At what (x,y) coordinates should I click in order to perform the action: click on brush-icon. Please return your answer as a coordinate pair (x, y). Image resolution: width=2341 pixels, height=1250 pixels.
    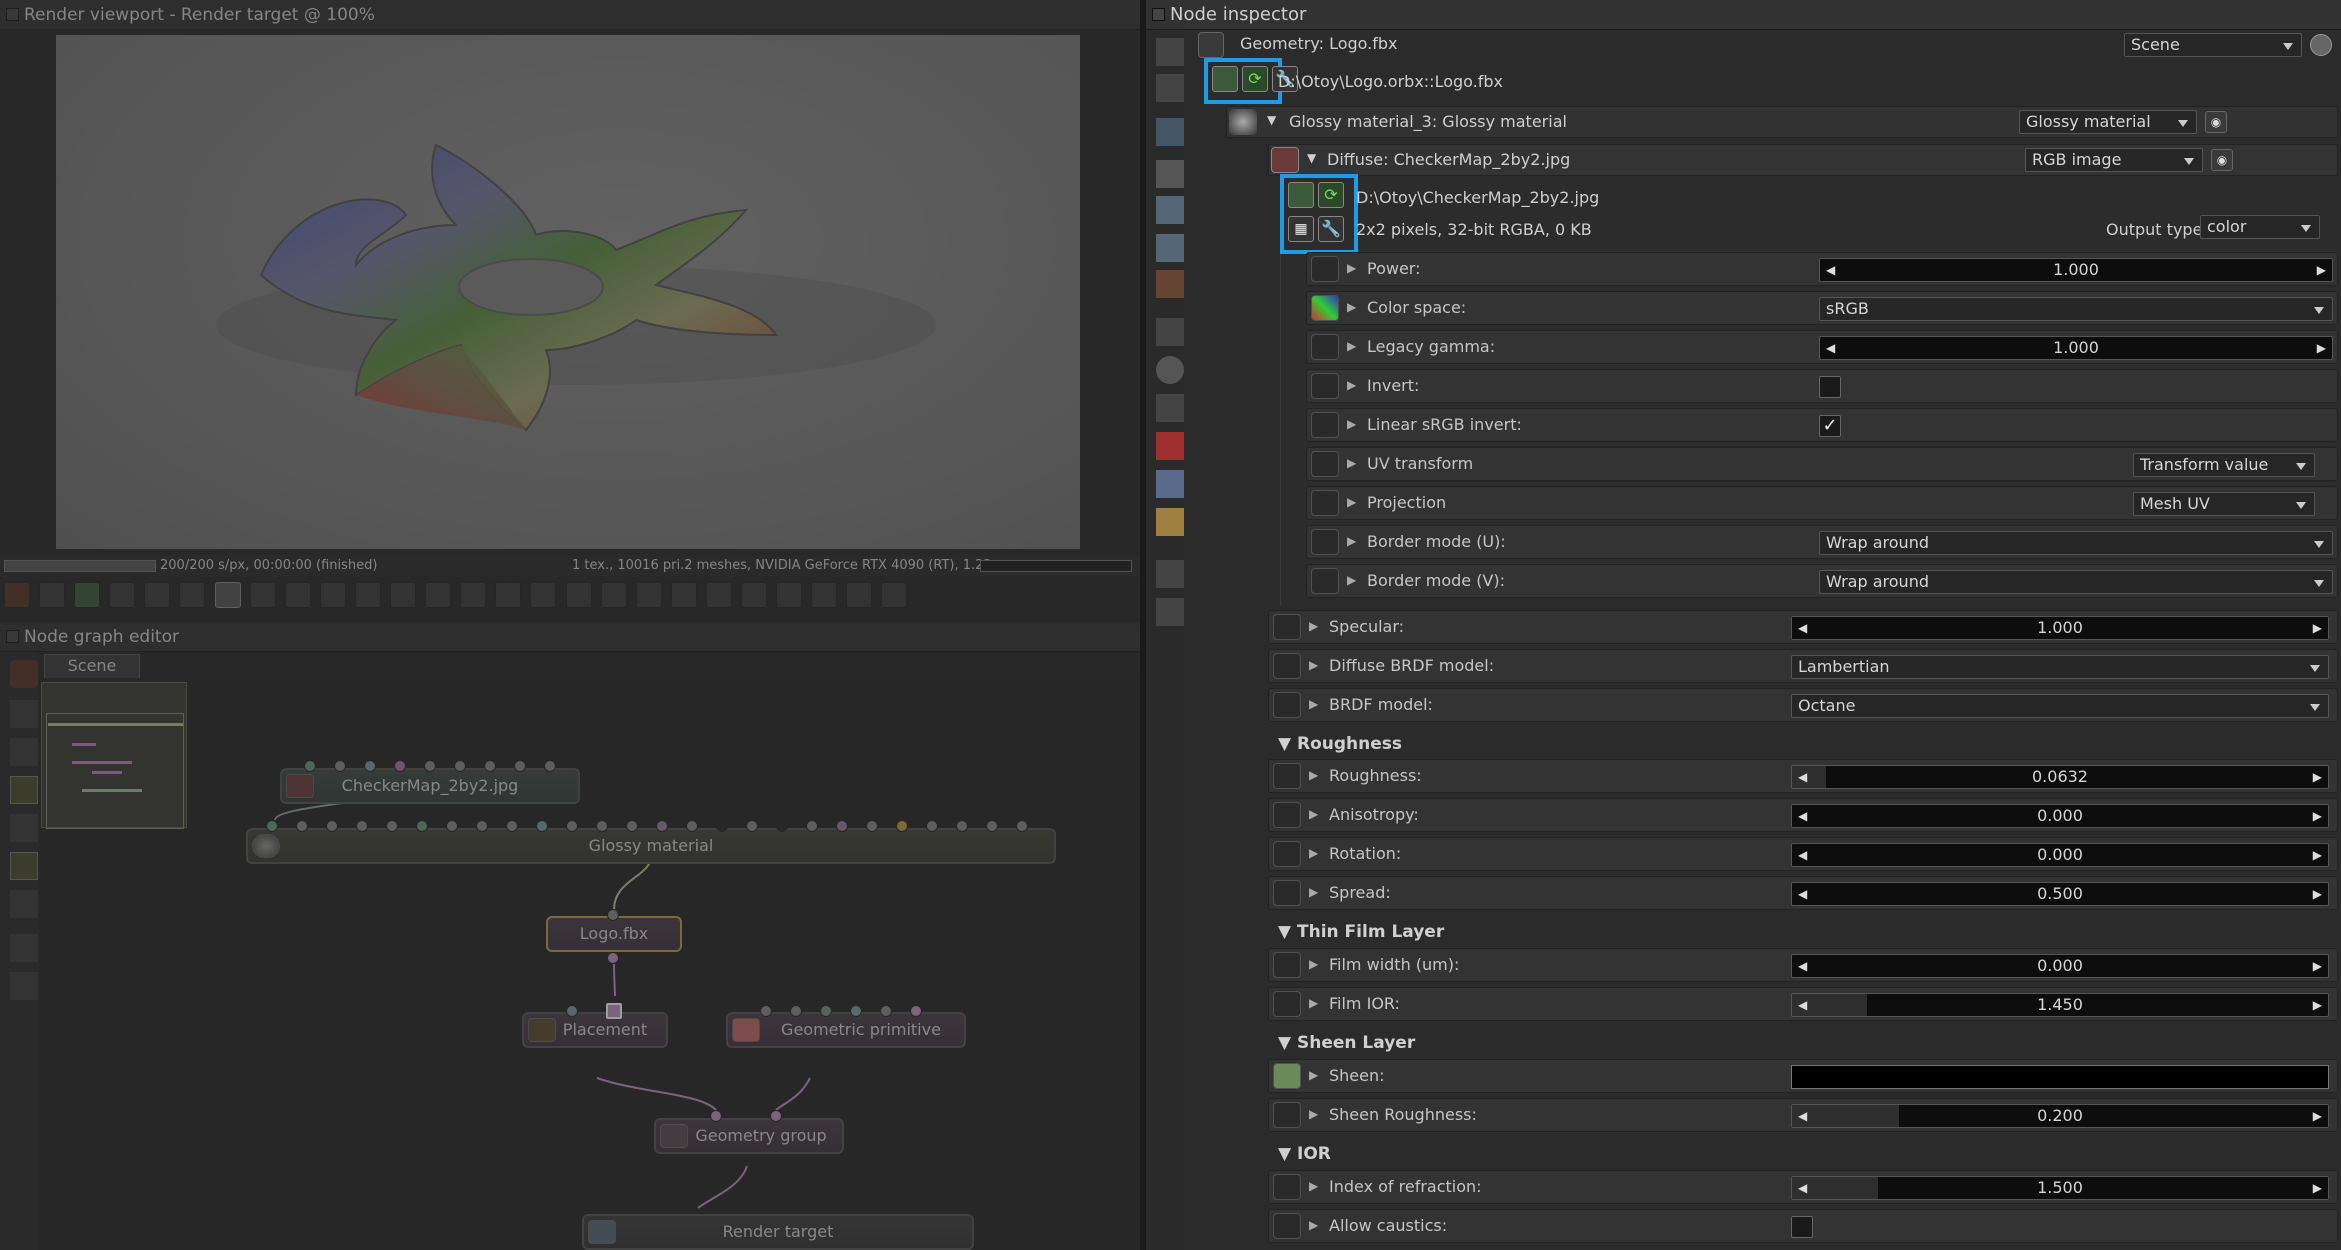
    Looking at the image, I should click on (24, 904).